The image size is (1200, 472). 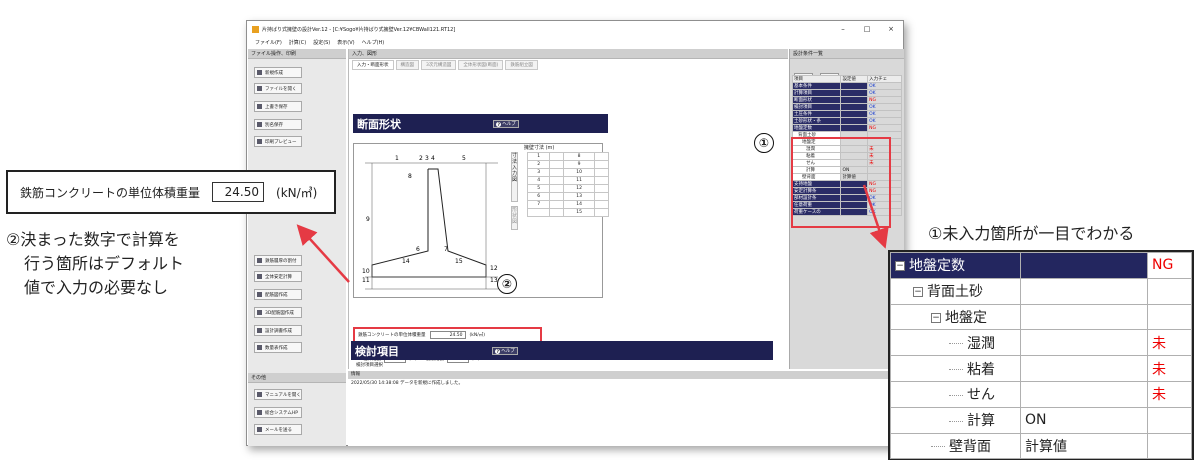 I want to click on zoom-label-cell: 壁背面, so click(x=955, y=446).